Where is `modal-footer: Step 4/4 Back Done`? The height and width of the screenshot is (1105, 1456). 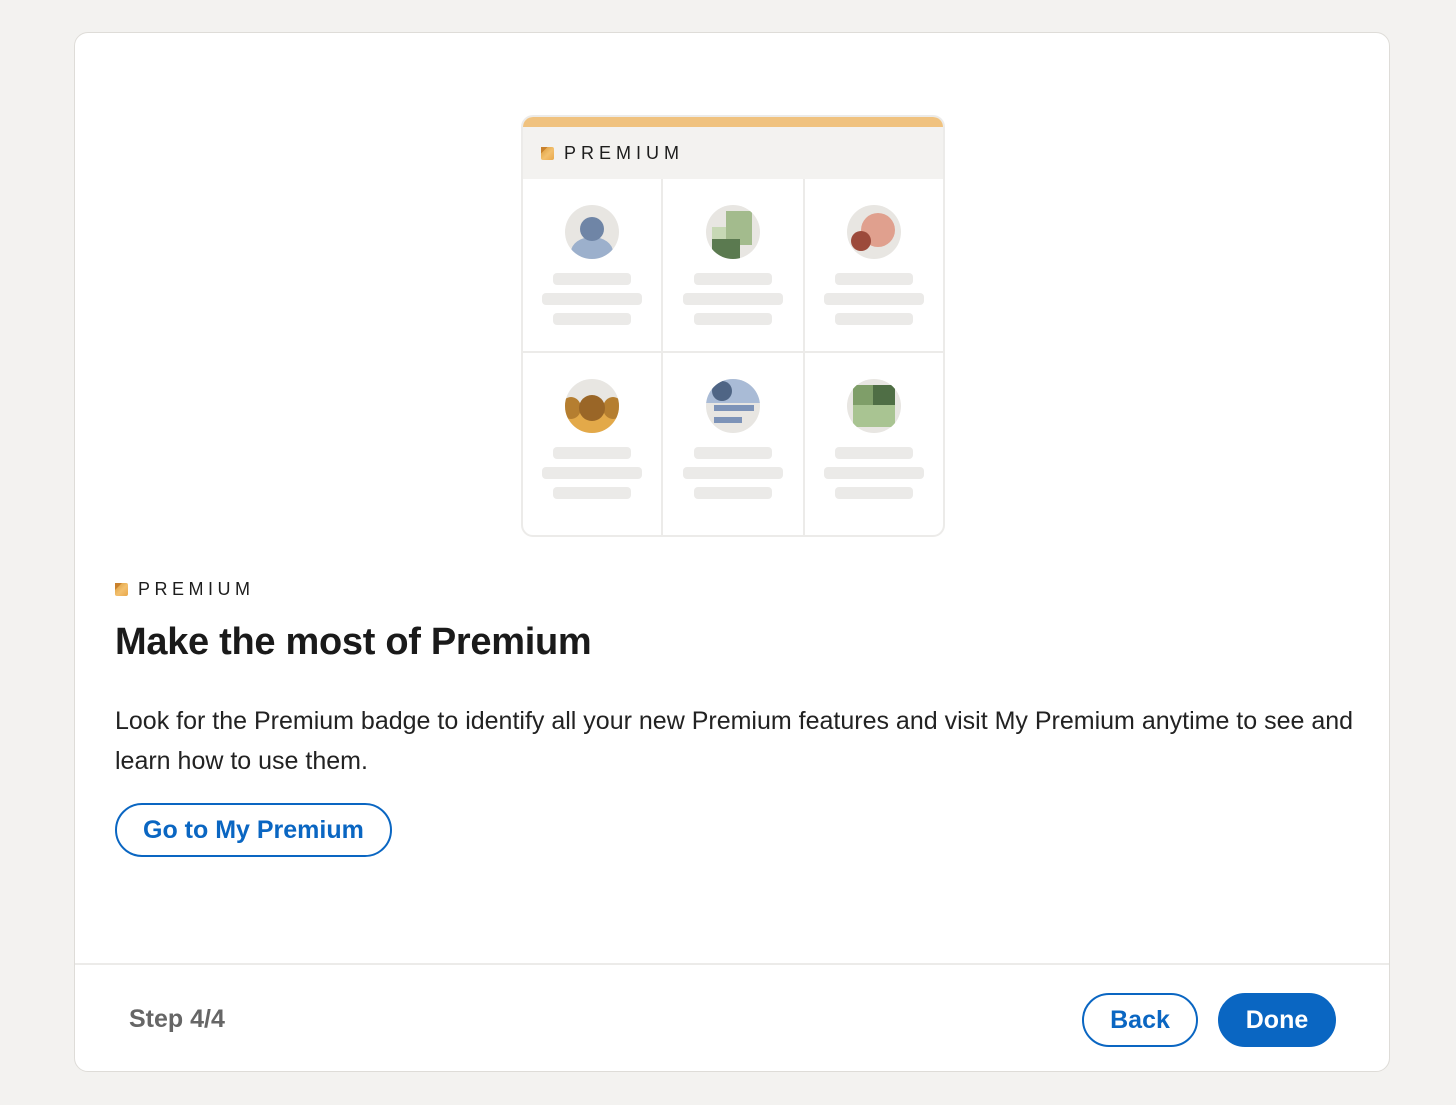 modal-footer: Step 4/4 Back Done is located at coordinates (732, 1017).